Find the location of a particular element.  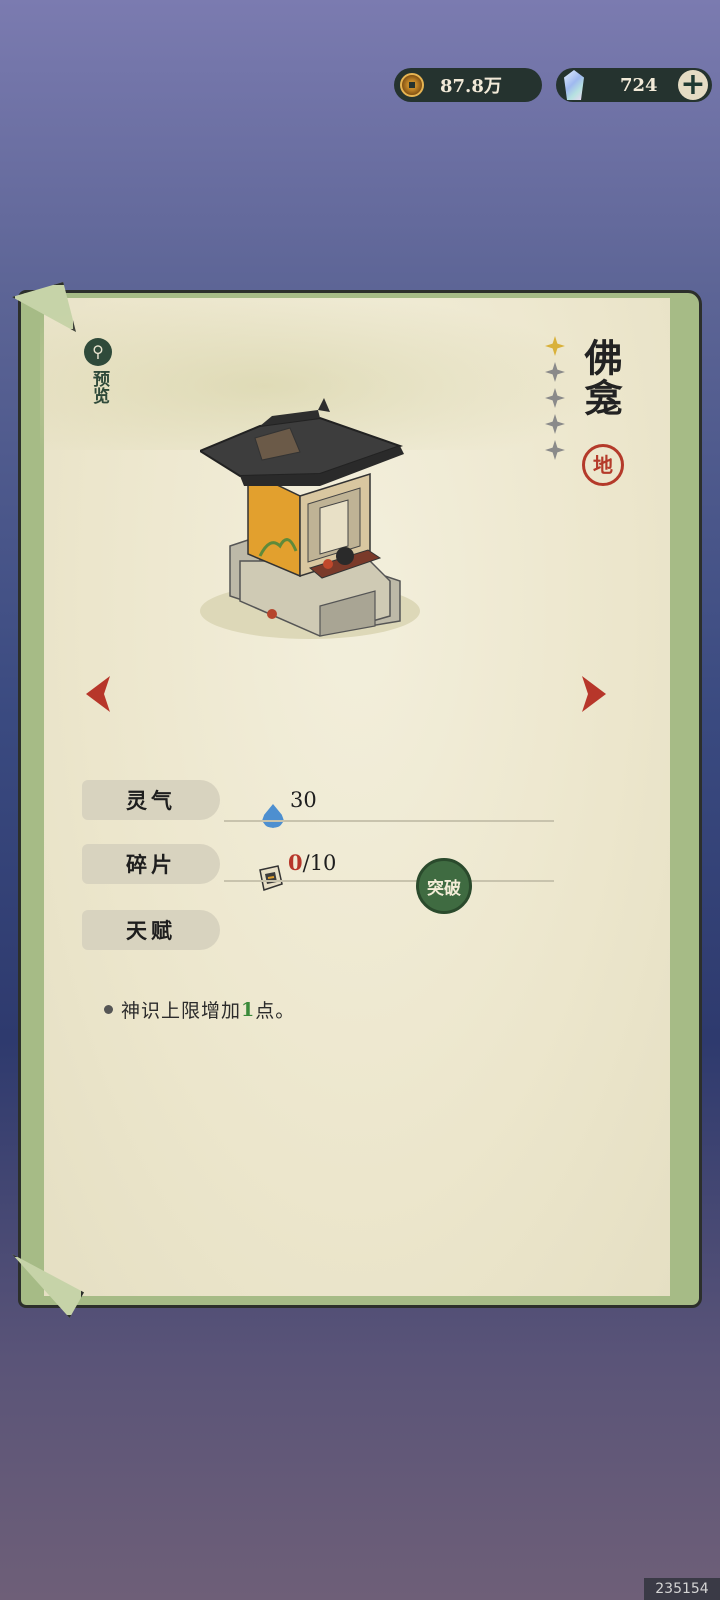

talent-text-post: 点。 is located at coordinates (275, 1011).